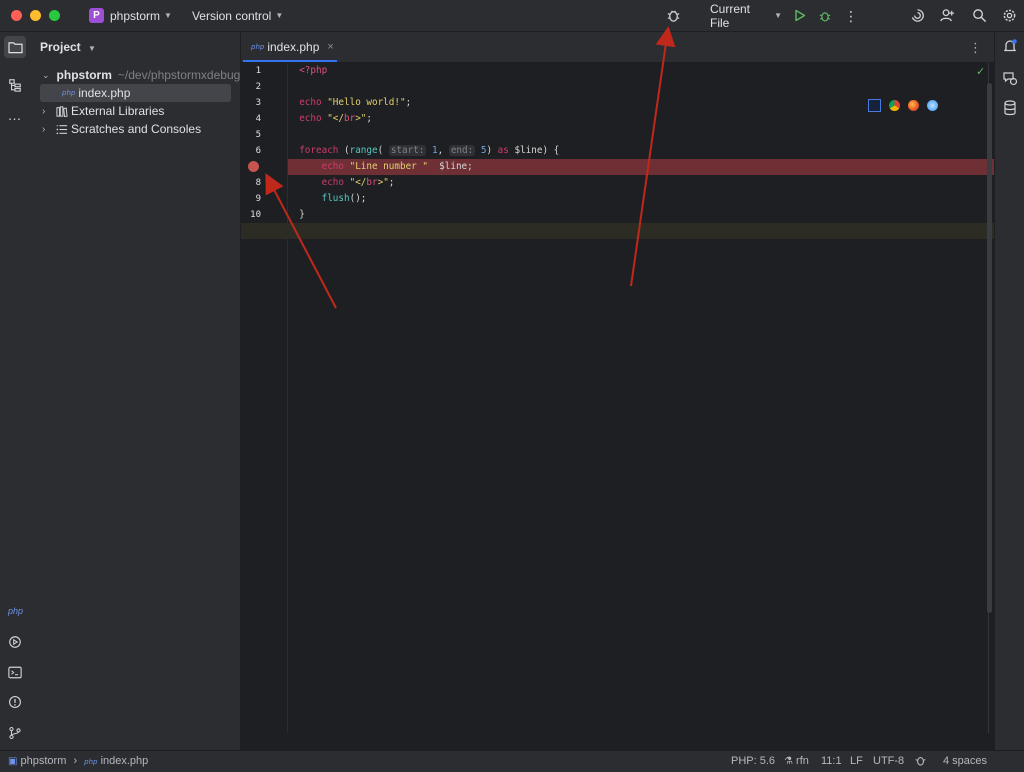 This screenshot has width=1024, height=772. I want to click on minimize-window-button, so click(35, 15).